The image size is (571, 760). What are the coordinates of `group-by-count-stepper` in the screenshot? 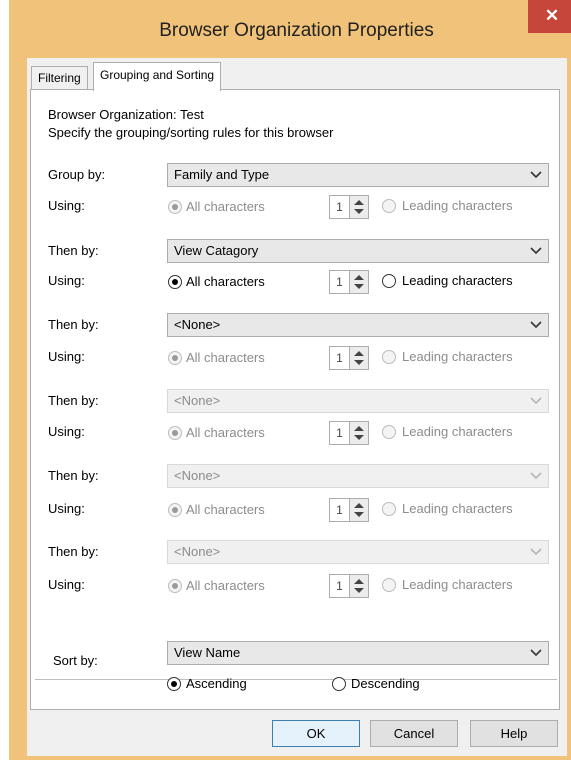 It's located at (359, 207).